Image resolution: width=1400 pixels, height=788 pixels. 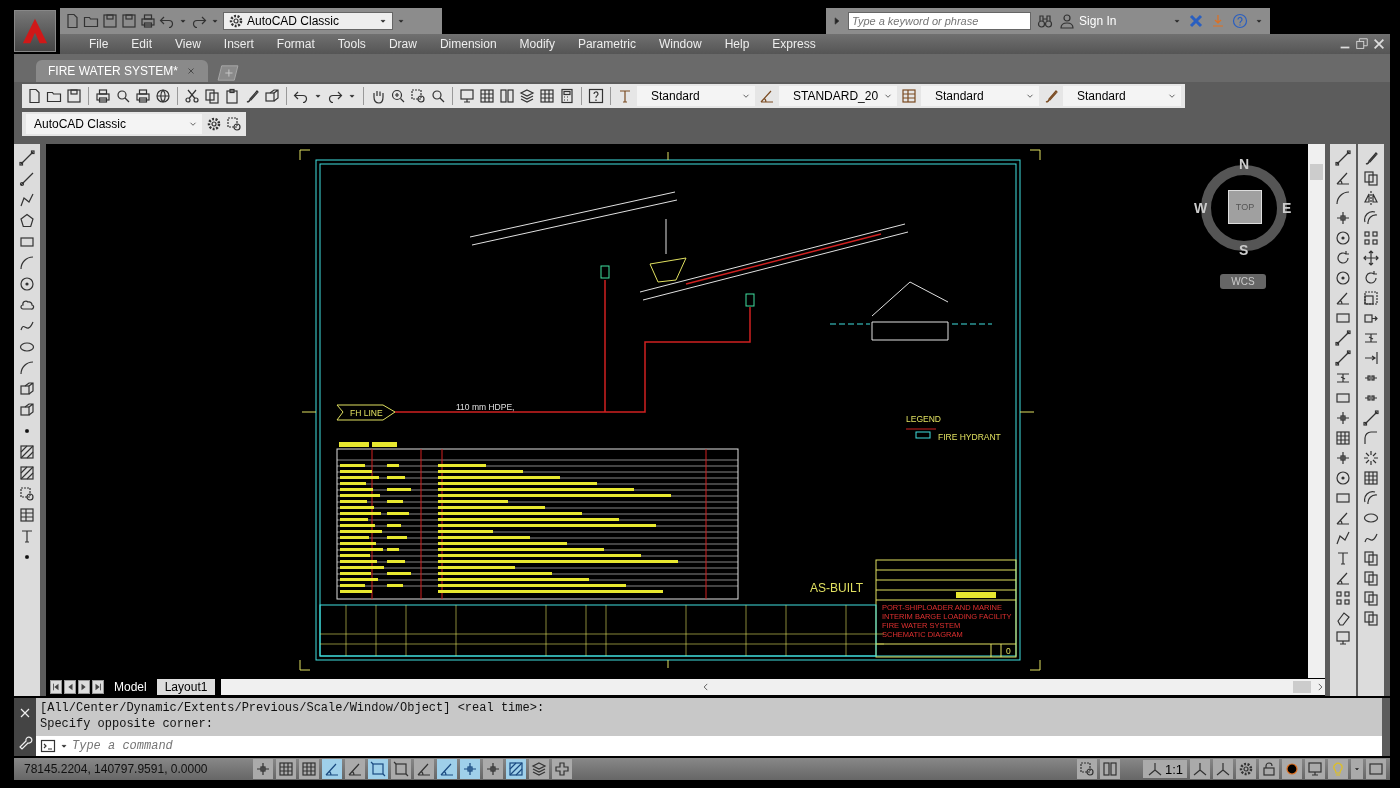 What do you see at coordinates (1371, 438) in the screenshot?
I see `fillet-icon` at bounding box center [1371, 438].